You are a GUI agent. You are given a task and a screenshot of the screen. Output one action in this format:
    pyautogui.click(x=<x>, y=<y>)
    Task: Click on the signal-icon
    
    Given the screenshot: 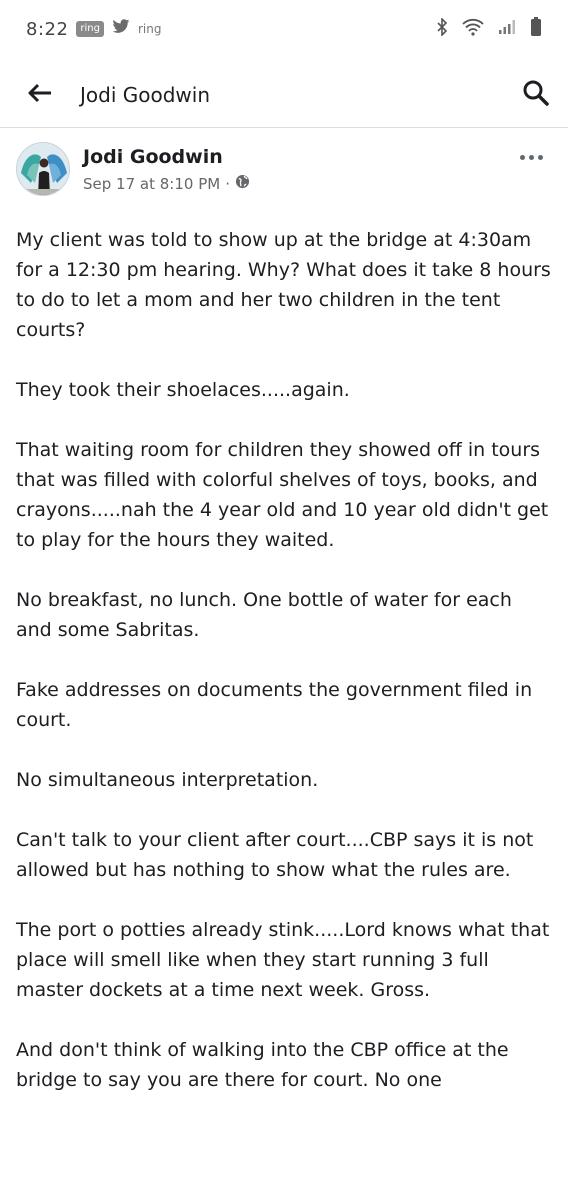 What is the action you would take?
    pyautogui.click(x=507, y=29)
    